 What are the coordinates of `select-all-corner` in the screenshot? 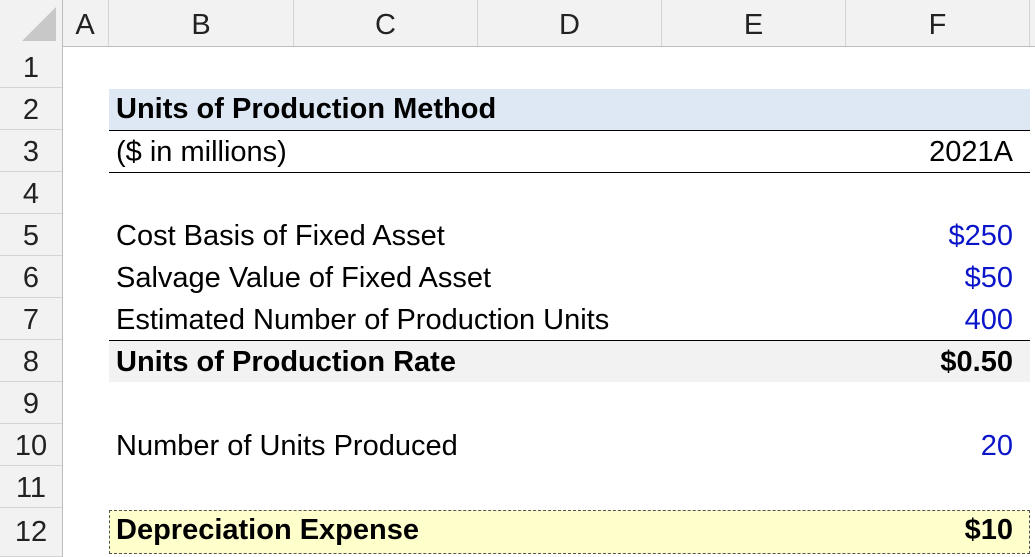 It's located at (31, 23).